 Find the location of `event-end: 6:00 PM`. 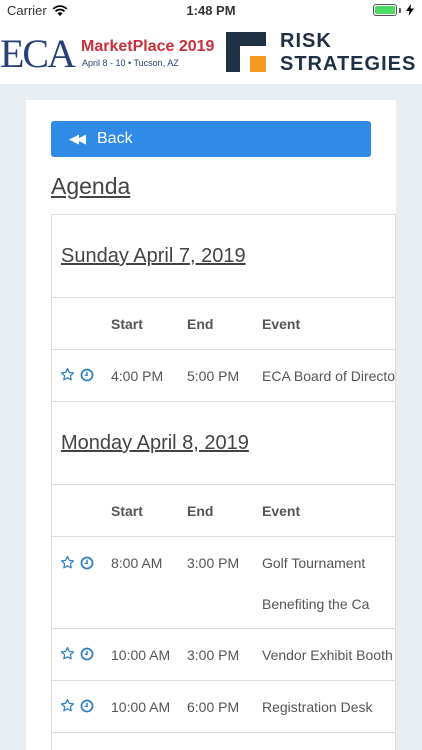

event-end: 6:00 PM is located at coordinates (213, 707).